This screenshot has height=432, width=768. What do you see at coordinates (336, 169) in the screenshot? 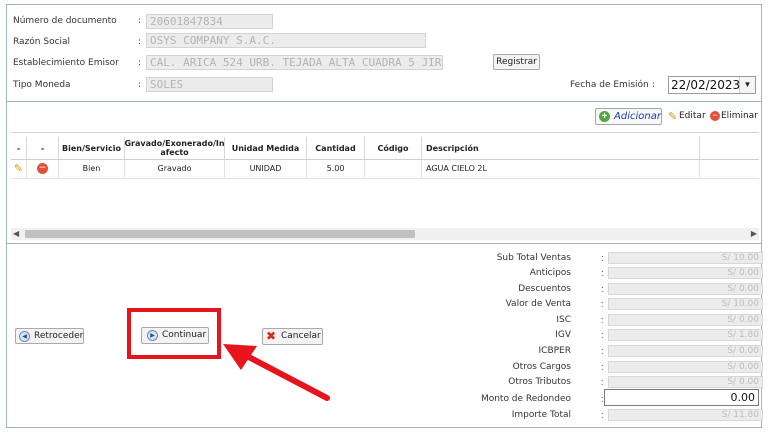
I see `cantidad-cell: 5.00` at bounding box center [336, 169].